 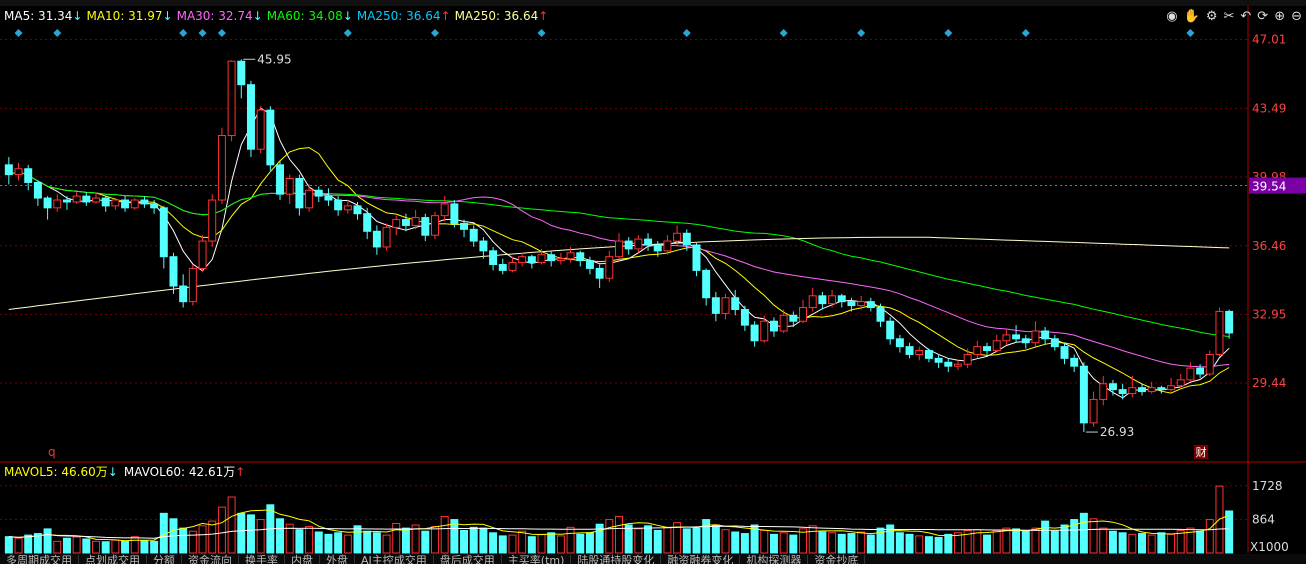 I want to click on gear-icon: ⚙, so click(x=1212, y=16).